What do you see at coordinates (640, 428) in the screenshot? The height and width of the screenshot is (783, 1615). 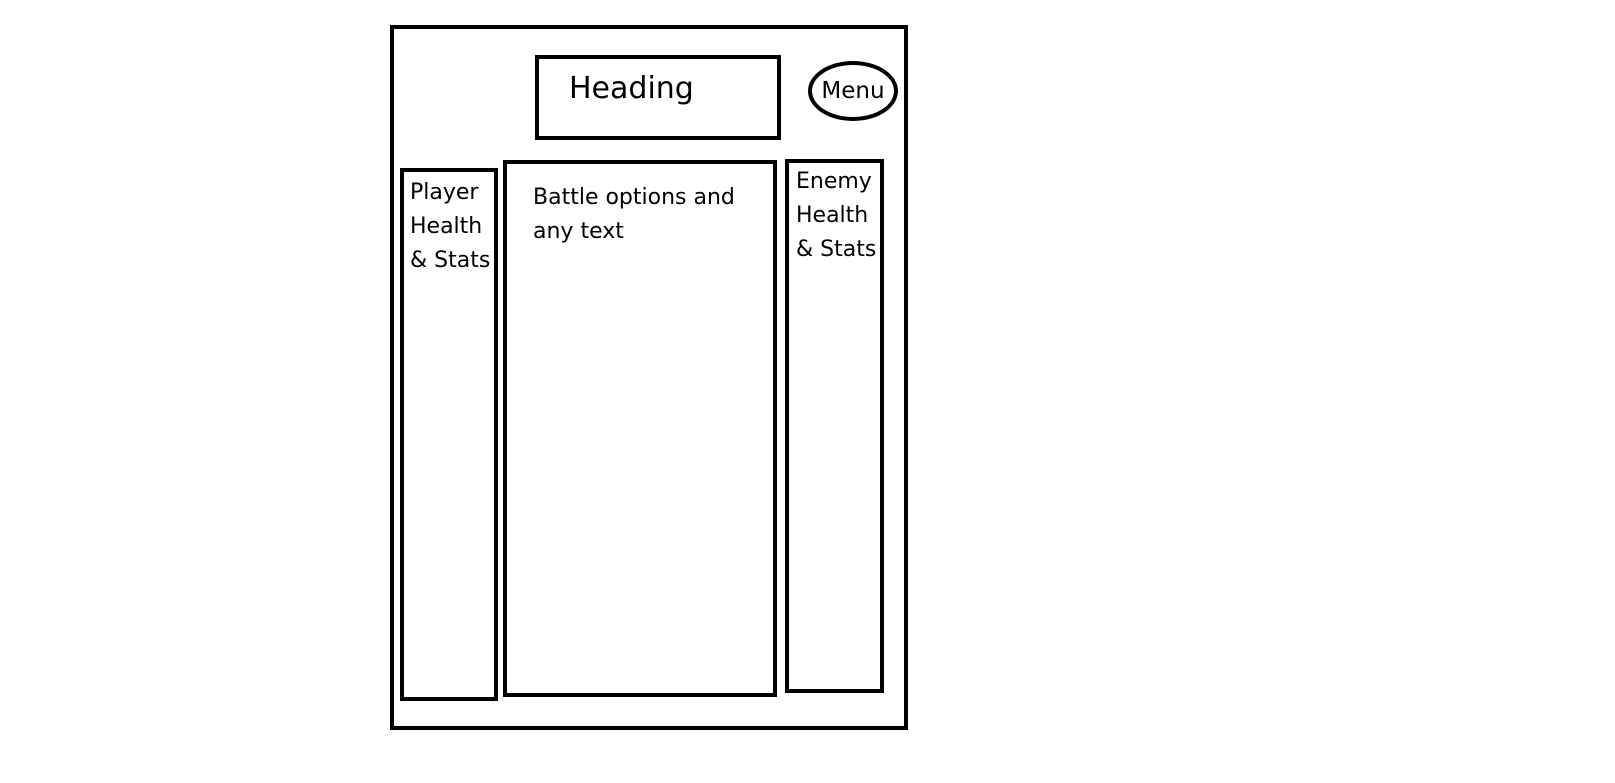 I see `battle-options-panel: Battle options and any text` at bounding box center [640, 428].